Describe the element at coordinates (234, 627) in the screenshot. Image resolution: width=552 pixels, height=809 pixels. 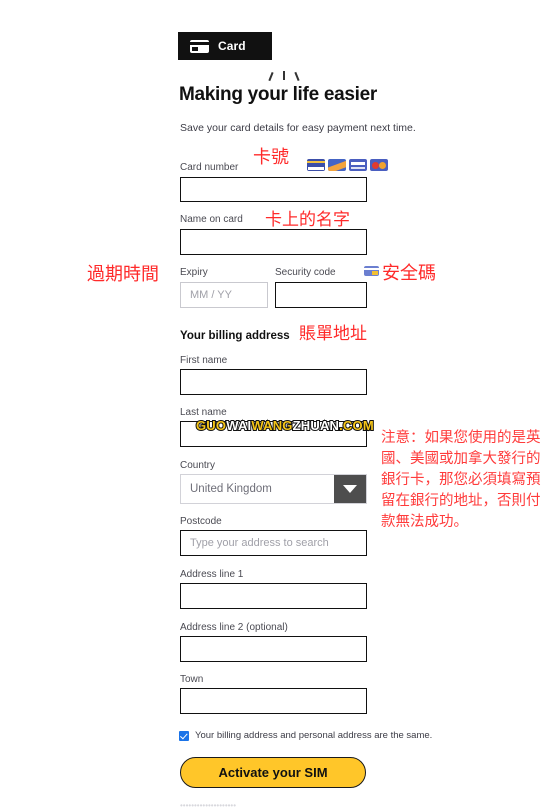
I see `address-line-2-label: Address line 2 (optional)` at that location.